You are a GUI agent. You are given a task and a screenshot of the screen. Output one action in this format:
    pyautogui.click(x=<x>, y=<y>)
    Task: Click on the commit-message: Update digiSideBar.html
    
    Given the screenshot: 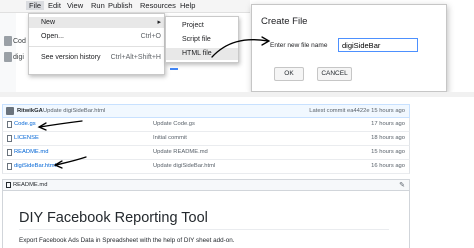 What is the action you would take?
    pyautogui.click(x=74, y=111)
    